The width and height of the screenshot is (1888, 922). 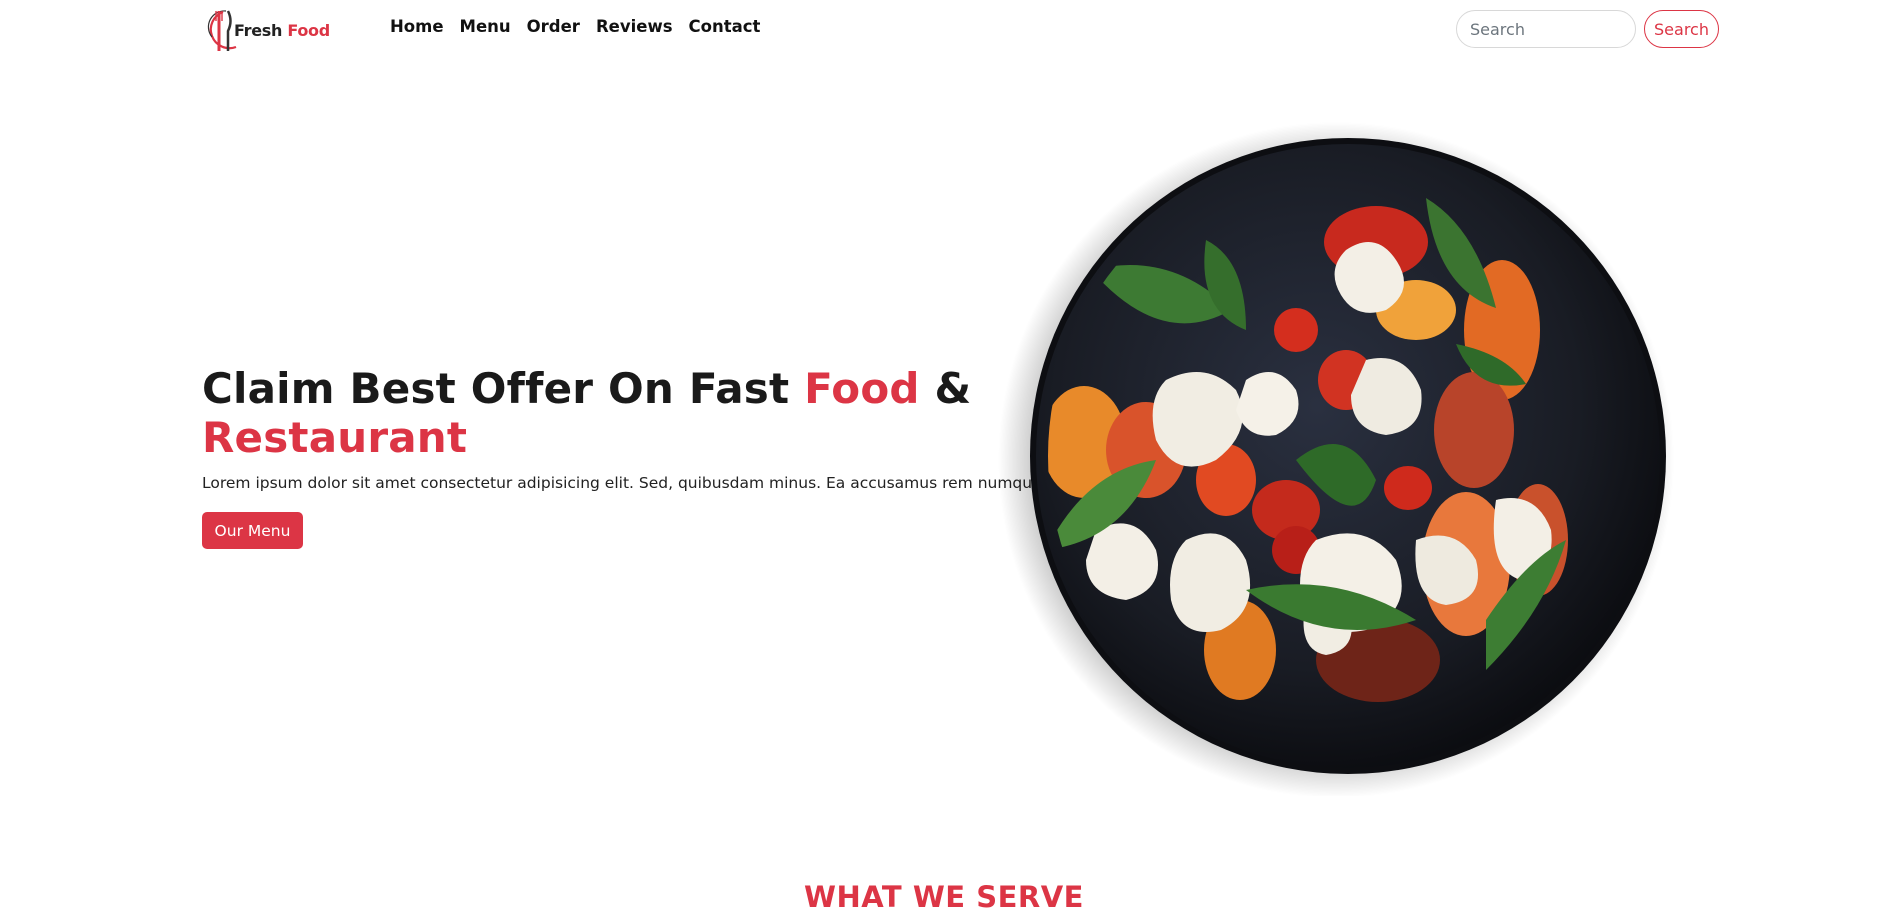 What do you see at coordinates (943, 897) in the screenshot?
I see `section-heading-what-we-serve: WHAT WE SERVE` at bounding box center [943, 897].